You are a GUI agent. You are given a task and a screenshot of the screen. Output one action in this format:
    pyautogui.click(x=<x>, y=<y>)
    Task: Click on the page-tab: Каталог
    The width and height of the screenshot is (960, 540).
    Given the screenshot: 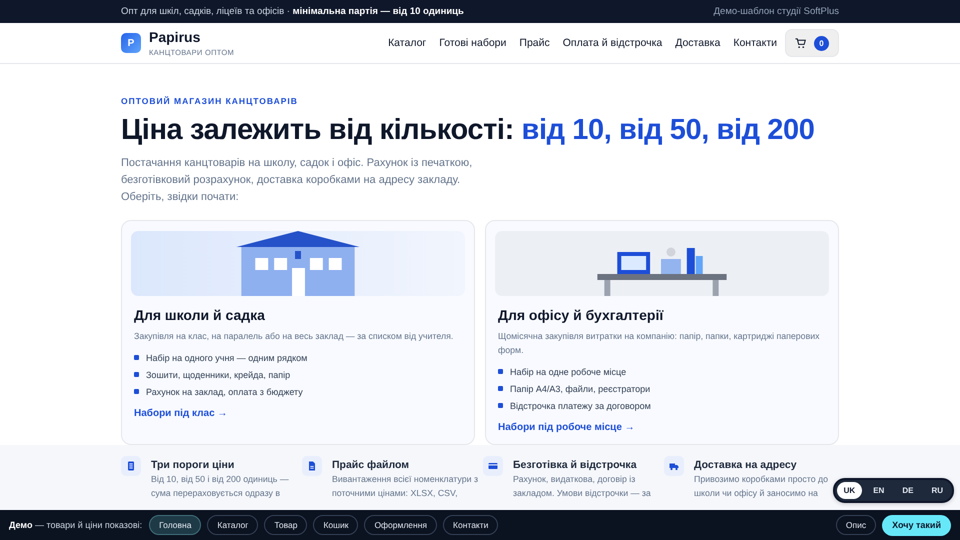 What is the action you would take?
    pyautogui.click(x=232, y=525)
    